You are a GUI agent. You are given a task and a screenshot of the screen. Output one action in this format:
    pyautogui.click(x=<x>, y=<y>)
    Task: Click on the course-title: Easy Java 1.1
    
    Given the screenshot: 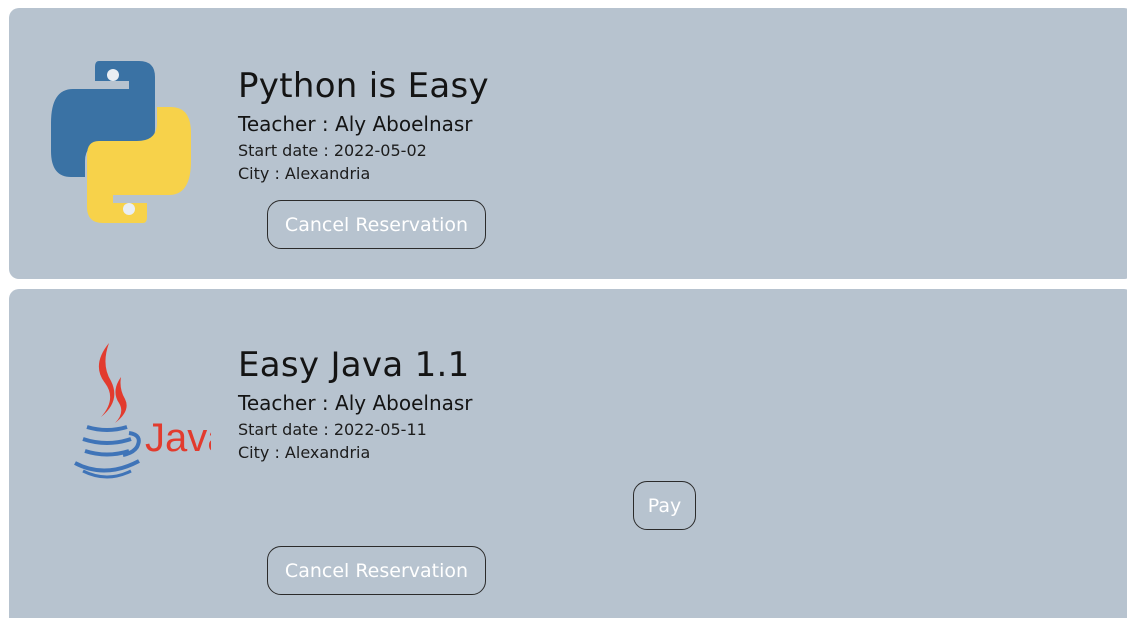 What is the action you would take?
    pyautogui.click(x=354, y=365)
    